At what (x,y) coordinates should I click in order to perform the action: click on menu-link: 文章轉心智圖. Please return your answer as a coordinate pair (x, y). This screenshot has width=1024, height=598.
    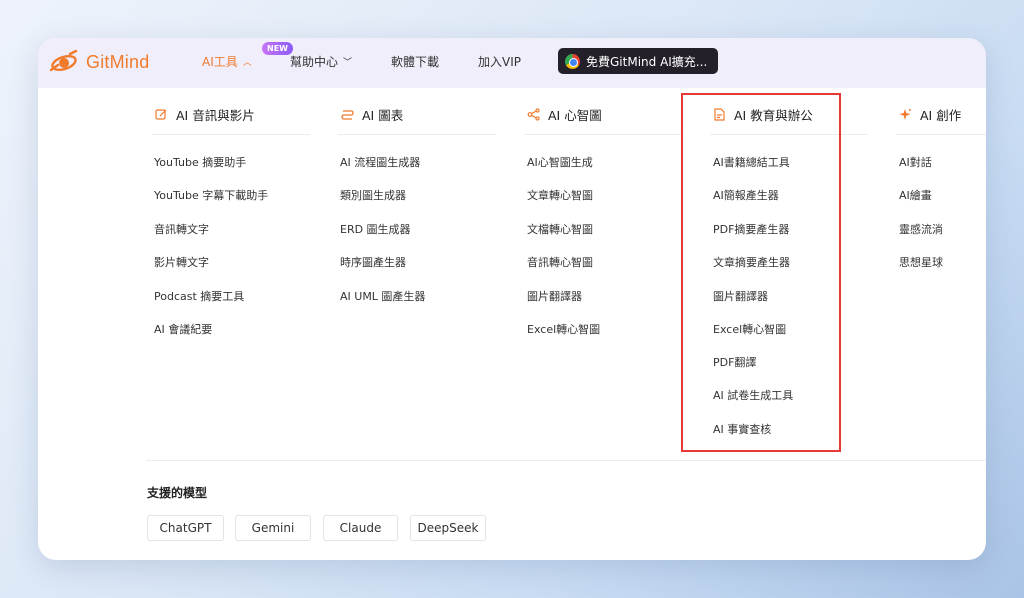
    Looking at the image, I should click on (560, 195).